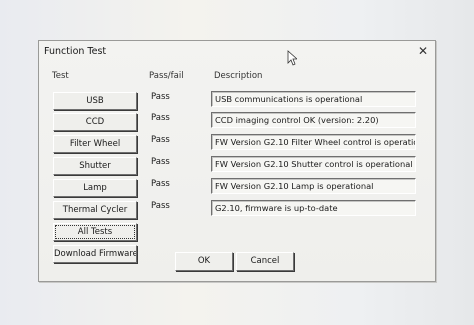 The image size is (474, 325). Describe the element at coordinates (160, 118) in the screenshot. I see `ccd-result: Pass` at that location.